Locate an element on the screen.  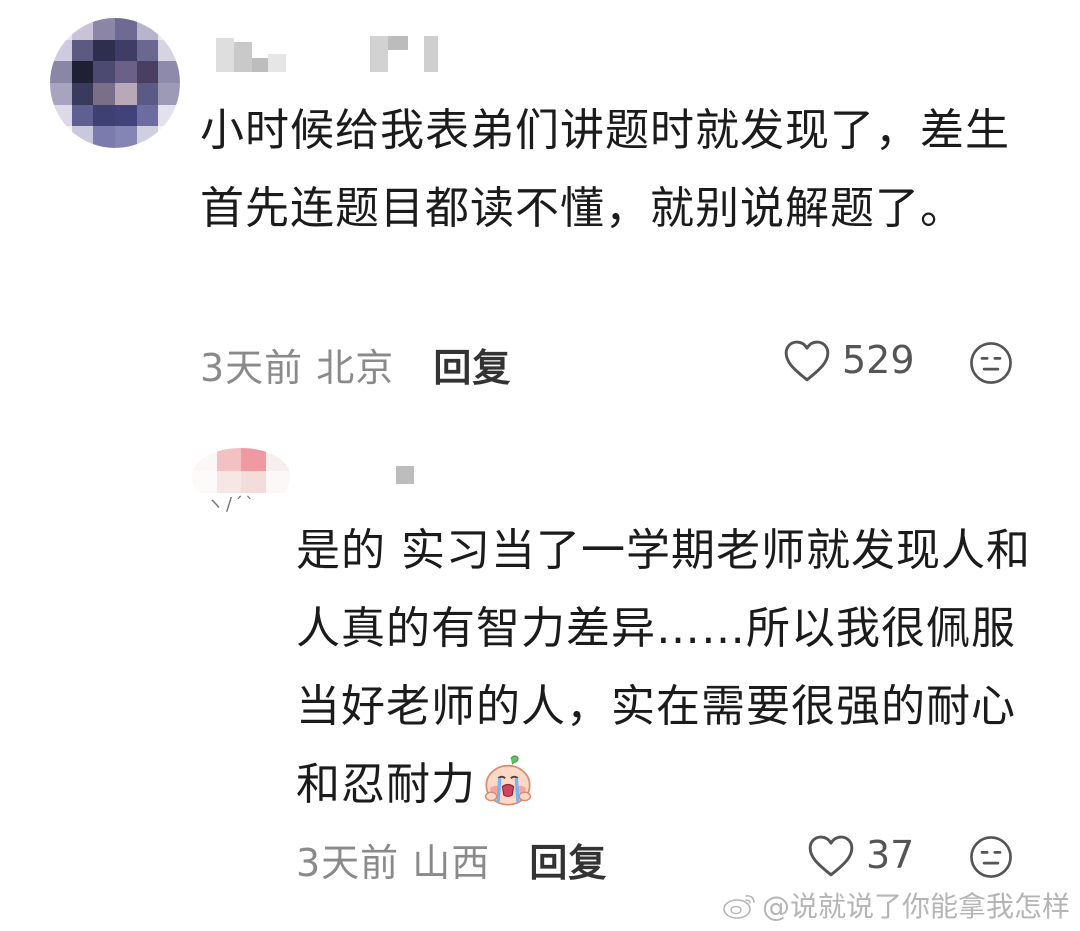
avatar-doodle: ヽ/ˊˋ is located at coordinates (231, 504).